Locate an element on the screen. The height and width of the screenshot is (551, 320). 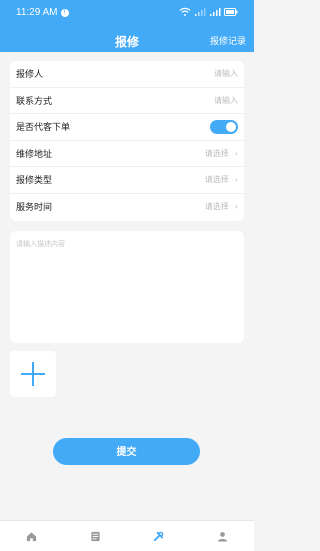
battery-icon is located at coordinates (231, 12).